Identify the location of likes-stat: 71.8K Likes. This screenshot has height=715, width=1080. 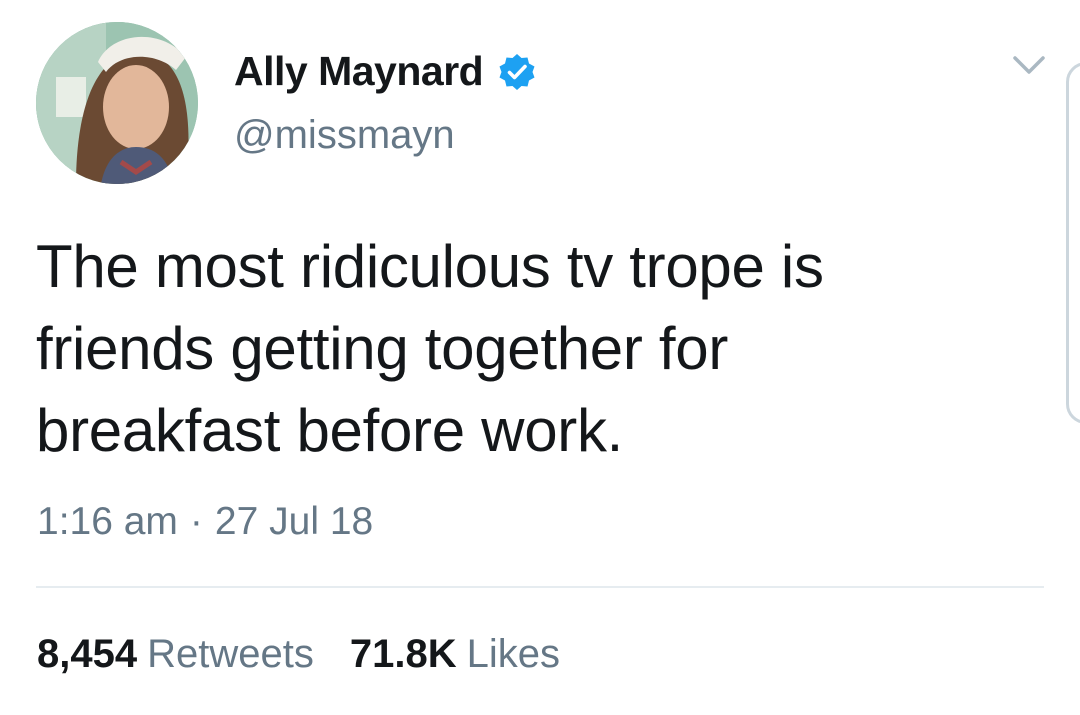
(455, 654).